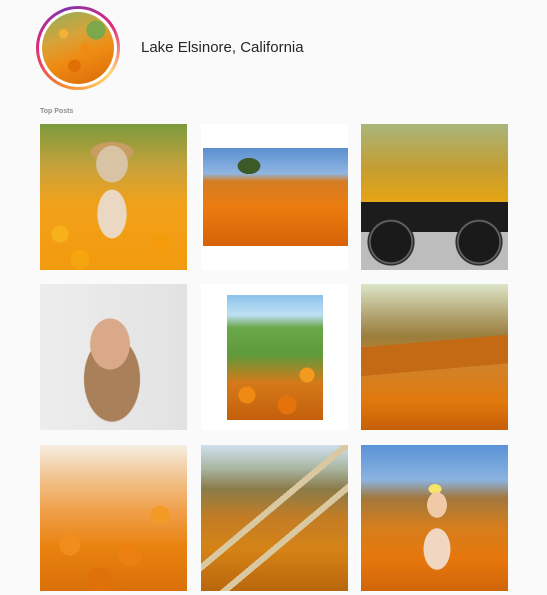 Image resolution: width=547 pixels, height=595 pixels. Describe the element at coordinates (434, 518) in the screenshot. I see `post-woman-yellow-bow-poppies` at that location.